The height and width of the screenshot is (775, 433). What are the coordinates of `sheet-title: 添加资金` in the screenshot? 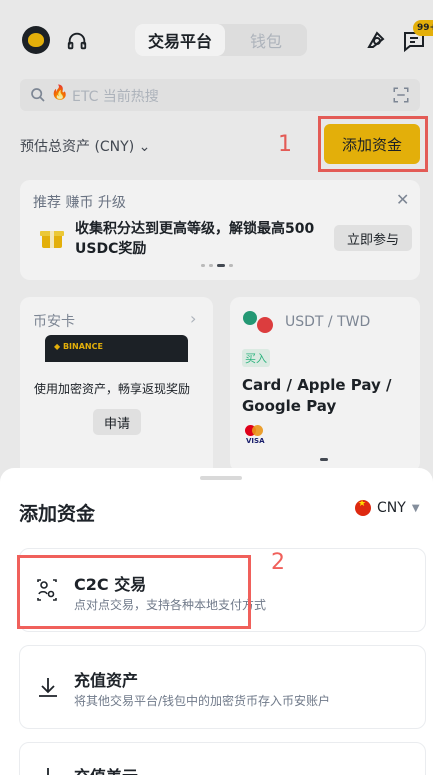 It's located at (57, 514).